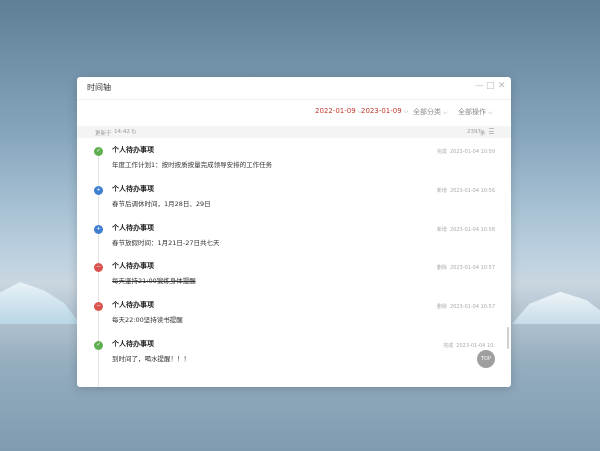 The width and height of the screenshot is (600, 451). Describe the element at coordinates (294, 274) in the screenshot. I see `timeline-item: − 个人待办事项每天坚持21:00锻炼身体提醒 删除 2023-01-04 10:57` at that location.